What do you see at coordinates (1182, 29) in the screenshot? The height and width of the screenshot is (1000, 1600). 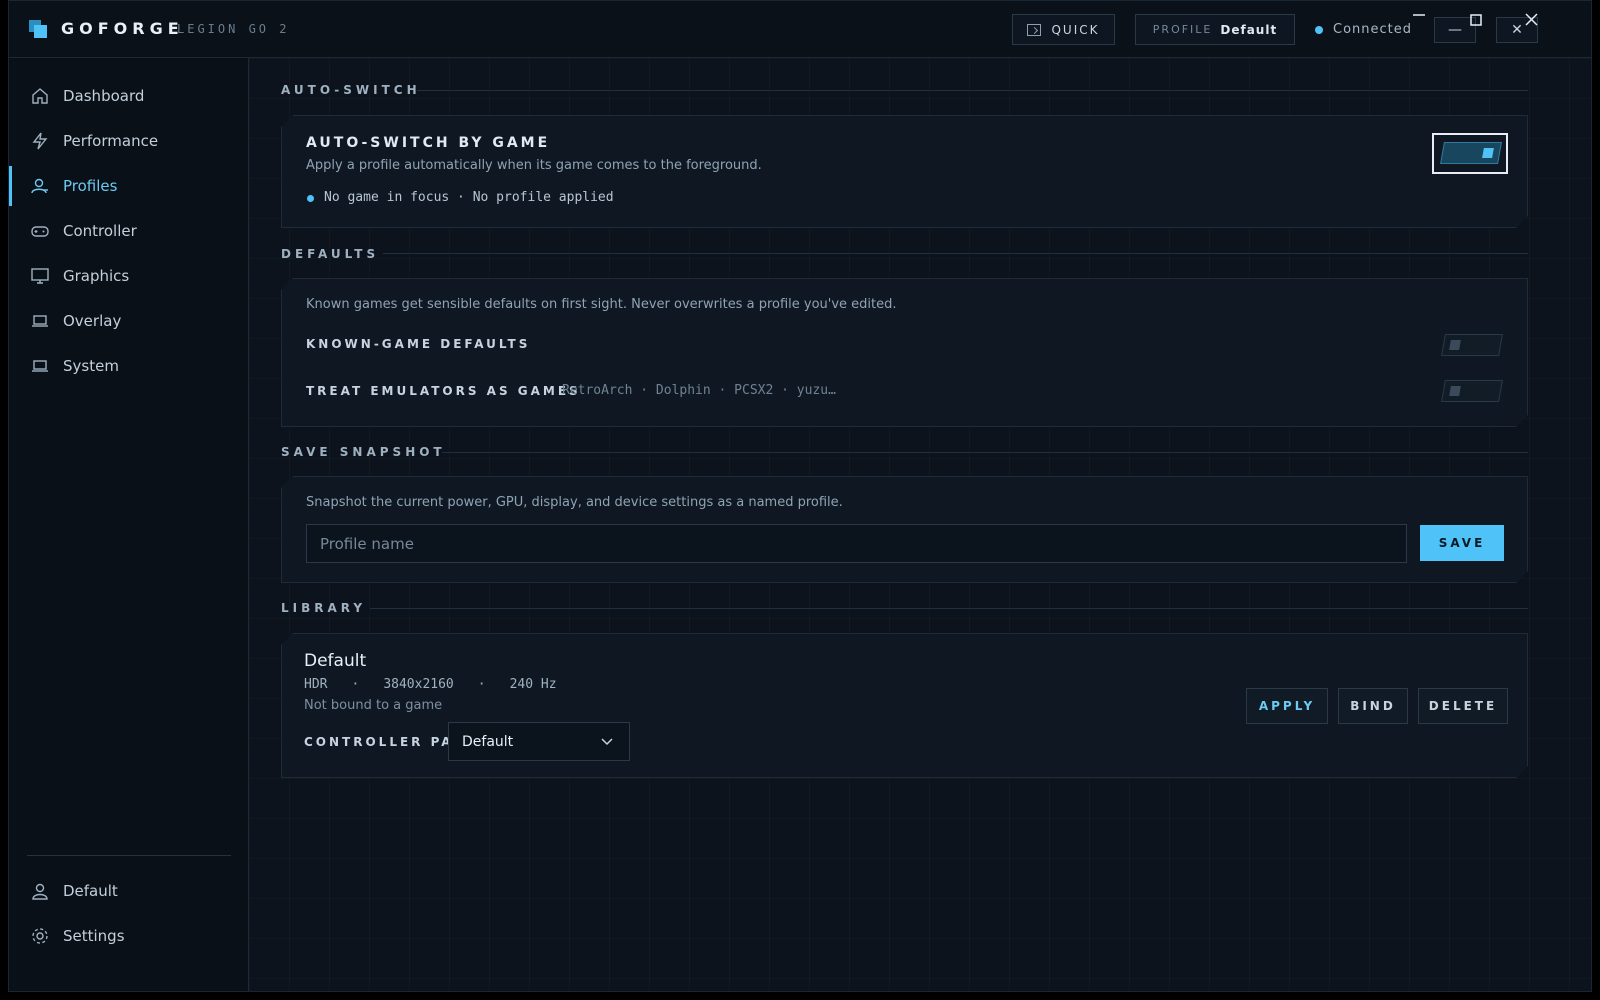 I see `profile-label: PROFILE` at bounding box center [1182, 29].